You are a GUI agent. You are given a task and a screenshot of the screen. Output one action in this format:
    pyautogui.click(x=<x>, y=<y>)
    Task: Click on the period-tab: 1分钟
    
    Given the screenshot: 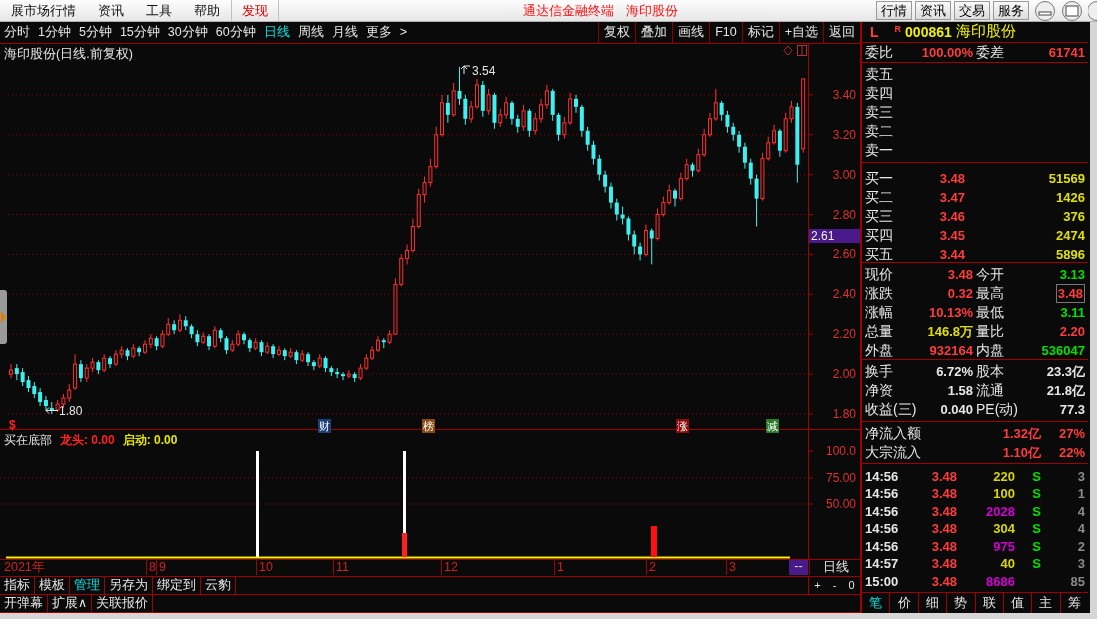 What is the action you would take?
    pyautogui.click(x=54, y=32)
    